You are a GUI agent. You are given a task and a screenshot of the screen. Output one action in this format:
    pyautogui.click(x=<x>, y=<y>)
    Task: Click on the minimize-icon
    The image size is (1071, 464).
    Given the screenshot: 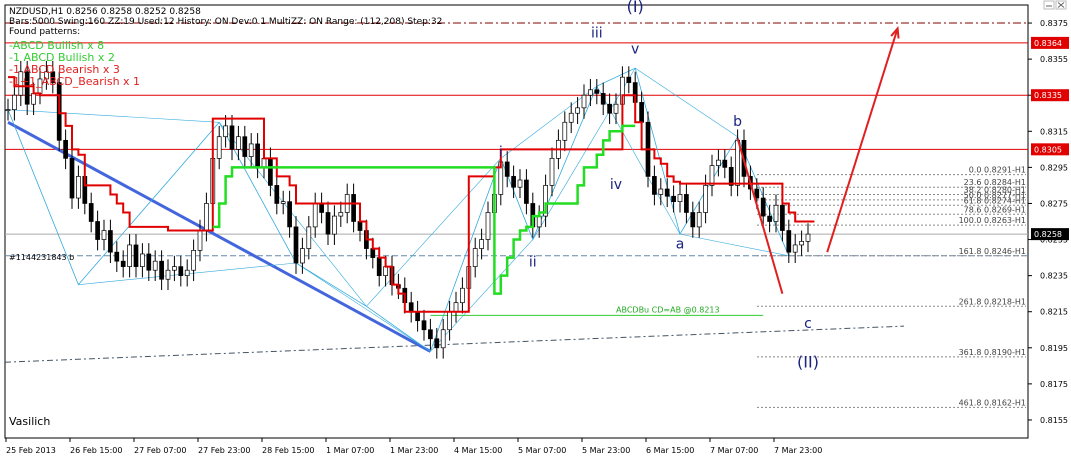 What is the action you would take?
    pyautogui.click(x=1049, y=5)
    